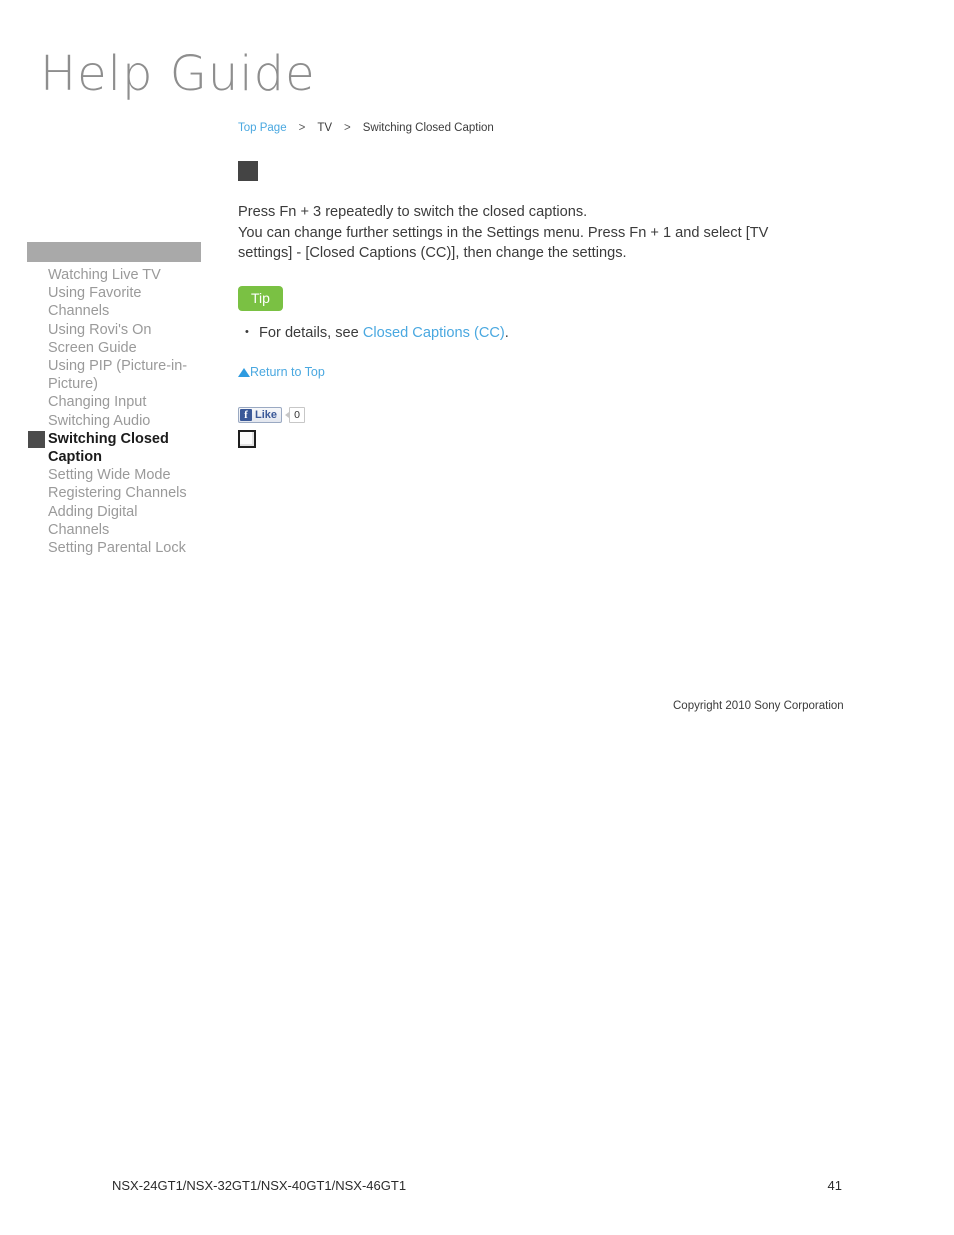  I want to click on breadcrumb-top-page-link: Top Page, so click(262, 128).